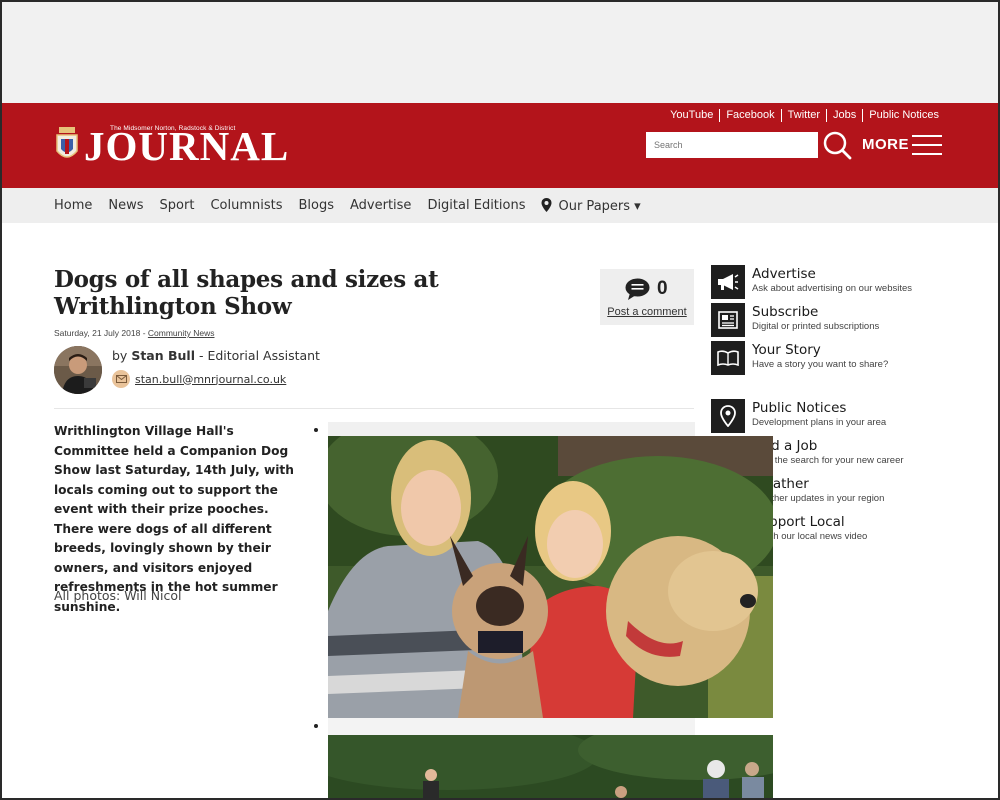 This screenshot has height=800, width=1000. Describe the element at coordinates (125, 205) in the screenshot. I see `nav-item-news: News` at that location.